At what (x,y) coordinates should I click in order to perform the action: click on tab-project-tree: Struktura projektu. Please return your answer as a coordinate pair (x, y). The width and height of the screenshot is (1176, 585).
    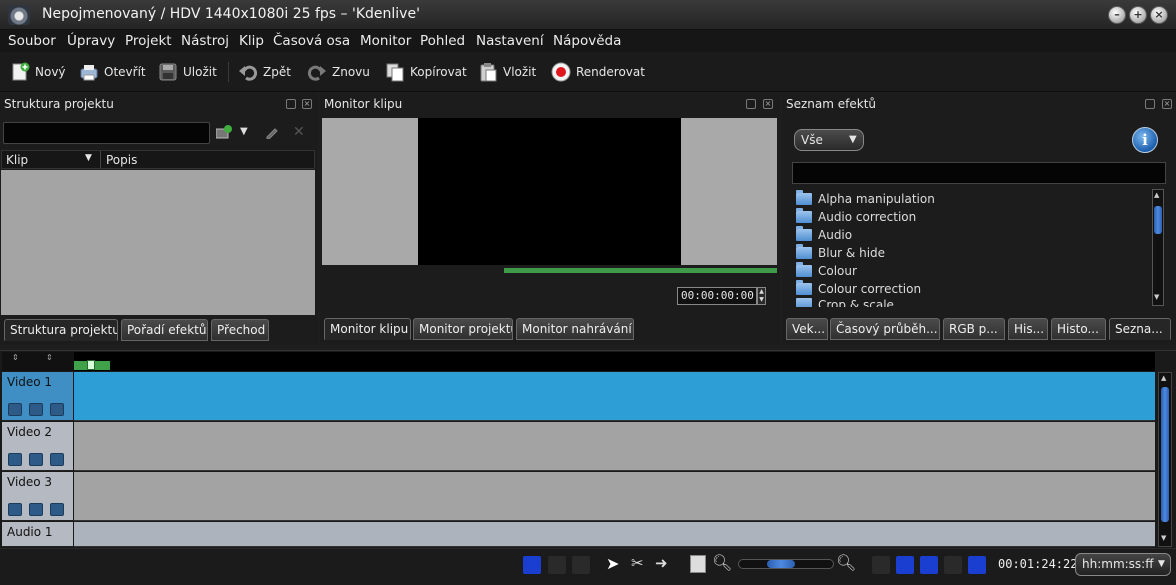
    Looking at the image, I should click on (61, 330).